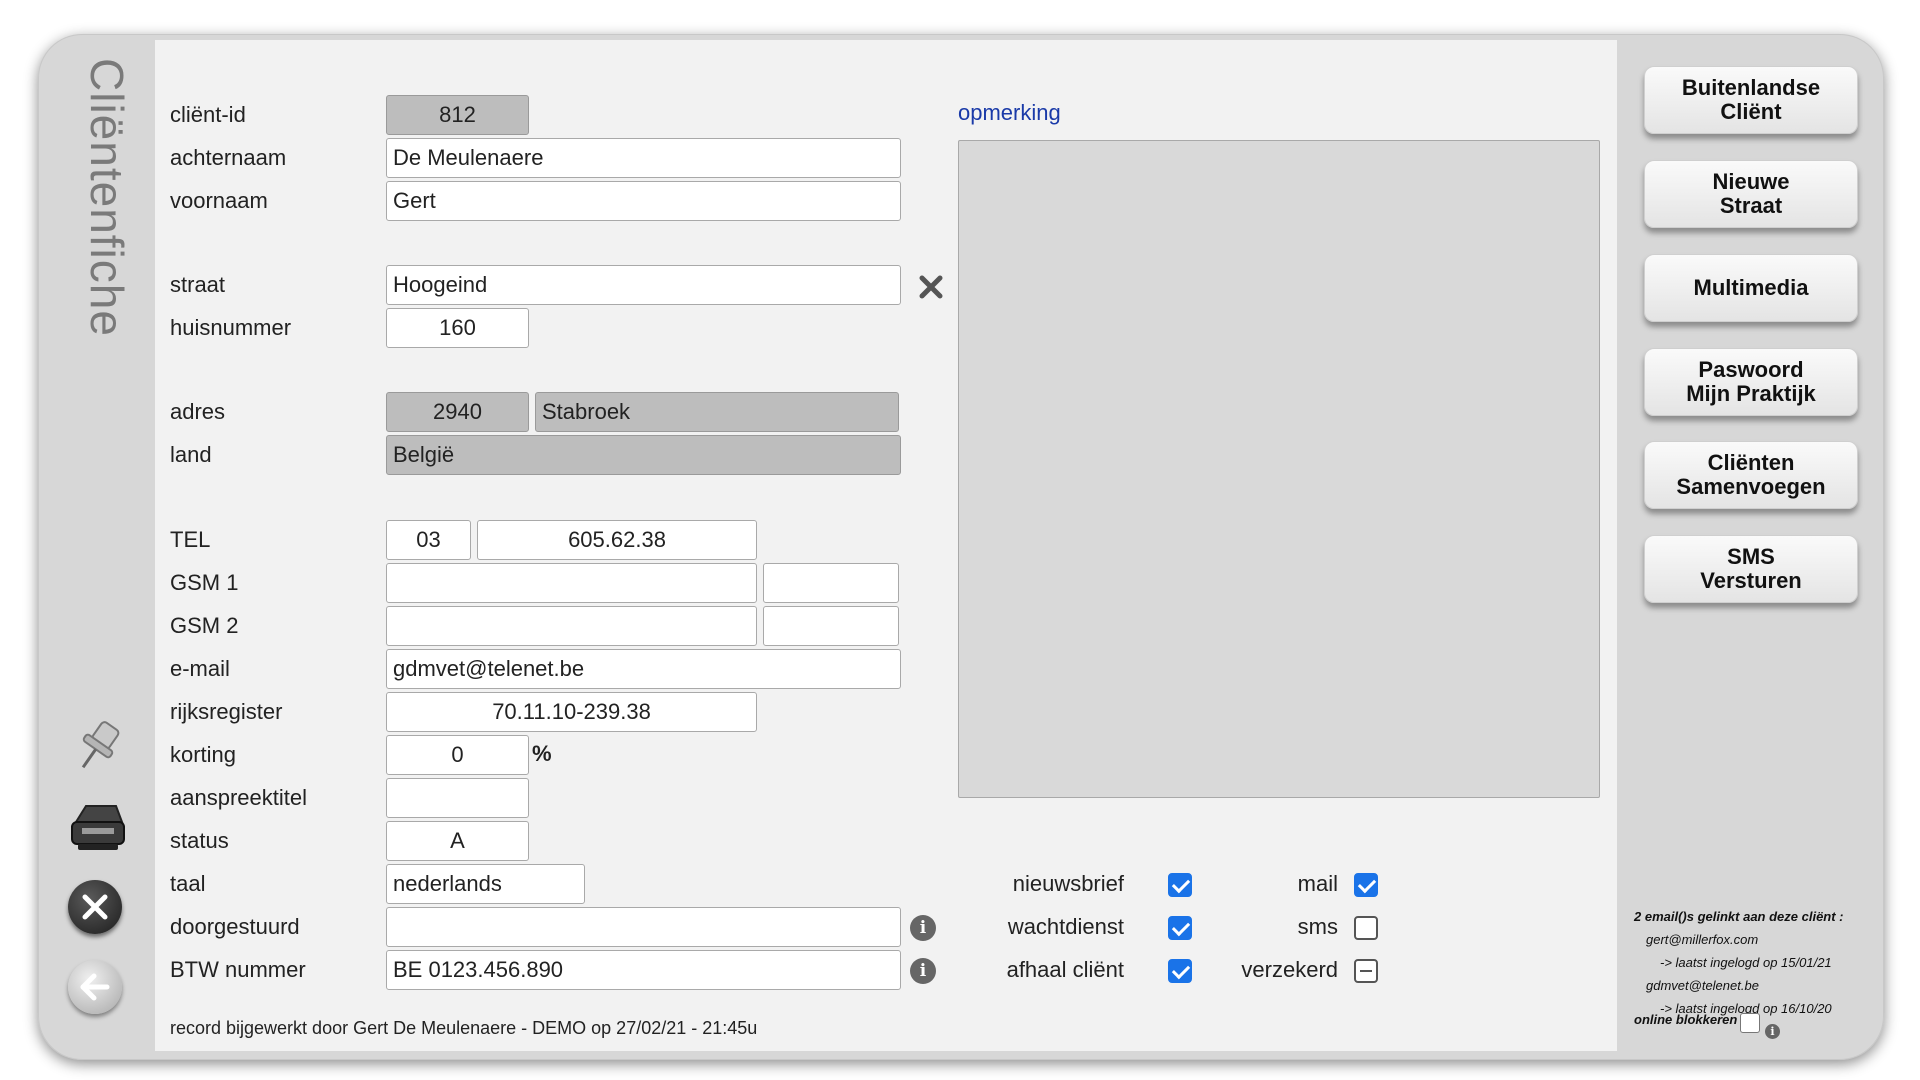 Image resolution: width=1920 pixels, height=1080 pixels. I want to click on button-label: Multimedia, so click(1751, 287).